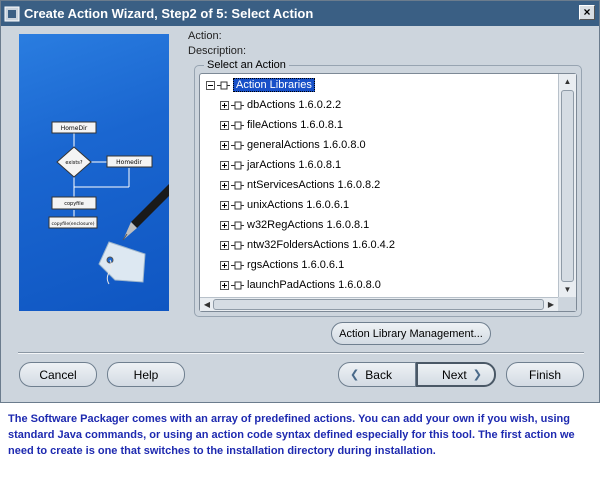 The width and height of the screenshot is (600, 484). I want to click on tree-item: launchPadActions 1.6.0.8.0, so click(300, 285).